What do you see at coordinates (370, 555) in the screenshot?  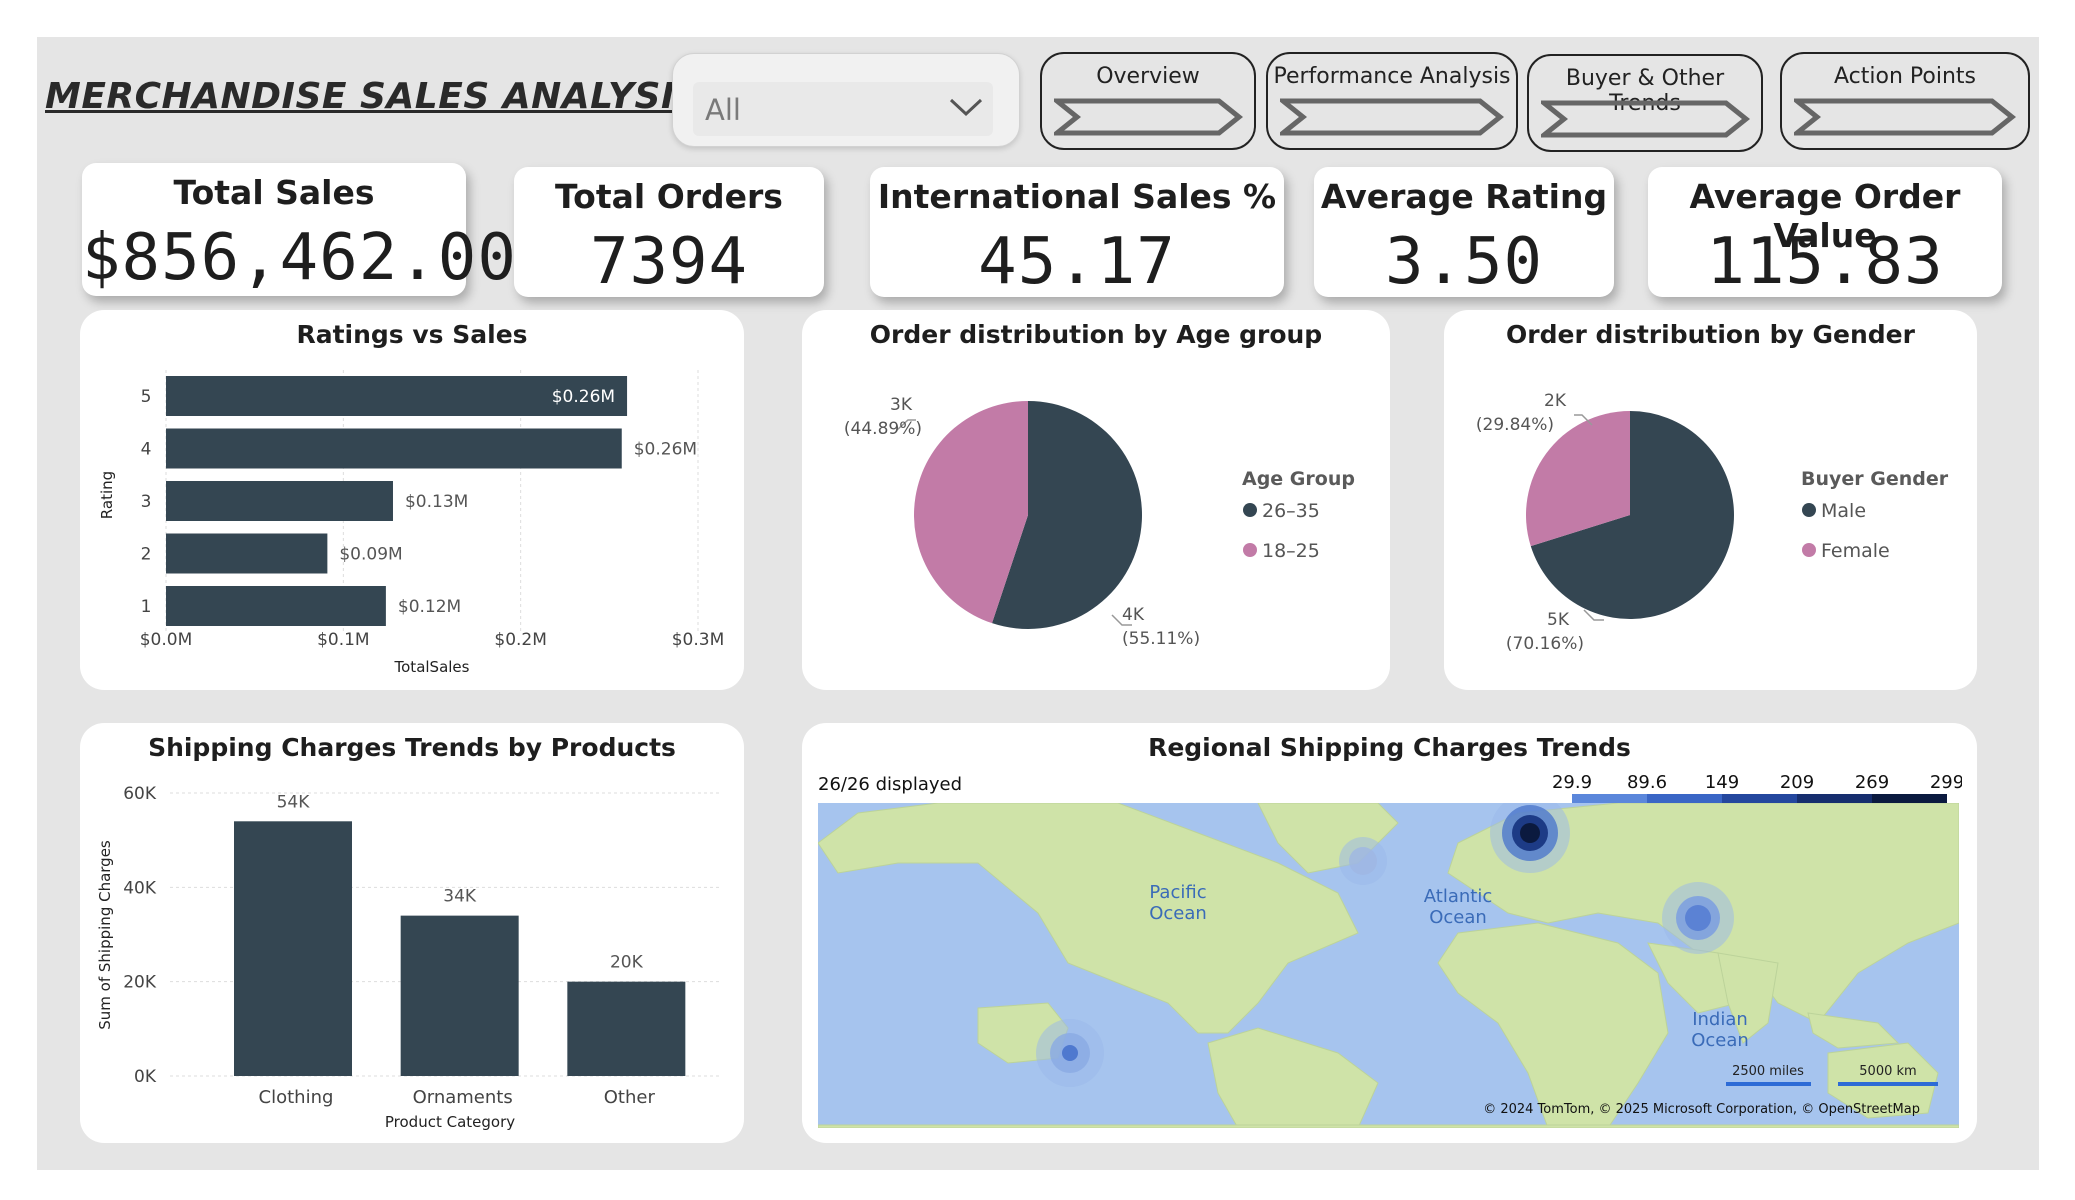 I see `data-label: $0.09M` at bounding box center [370, 555].